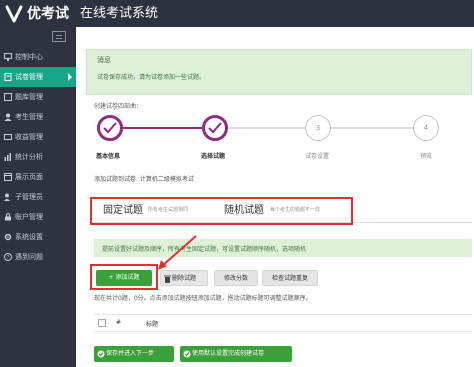  What do you see at coordinates (151, 77) in the screenshot?
I see `message-text: 试卷保存成功，请为试卷添加一些试题。` at bounding box center [151, 77].